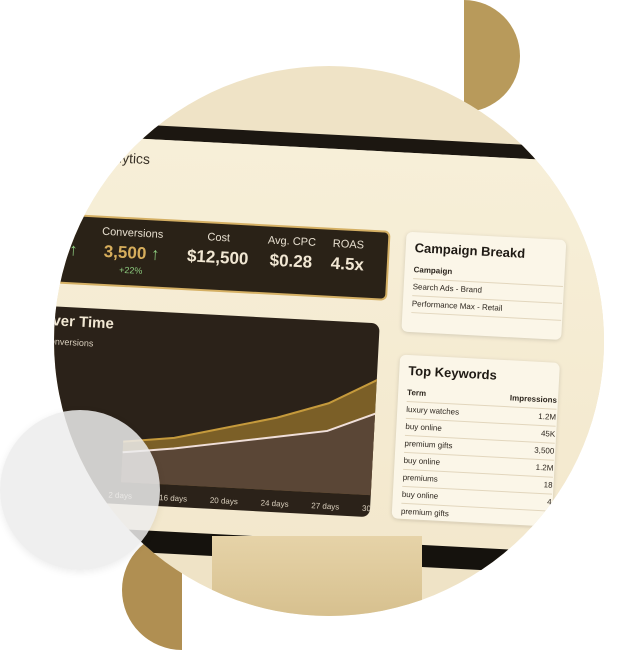 Image resolution: width=634 pixels, height=651 pixels. I want to click on kpi-cost: Cost $12,500, so click(217, 249).